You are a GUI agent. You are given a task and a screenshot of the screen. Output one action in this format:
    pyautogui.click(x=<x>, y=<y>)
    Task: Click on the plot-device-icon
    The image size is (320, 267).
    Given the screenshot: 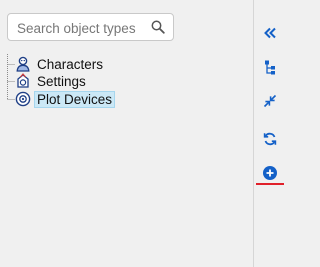 What is the action you would take?
    pyautogui.click(x=23, y=99)
    